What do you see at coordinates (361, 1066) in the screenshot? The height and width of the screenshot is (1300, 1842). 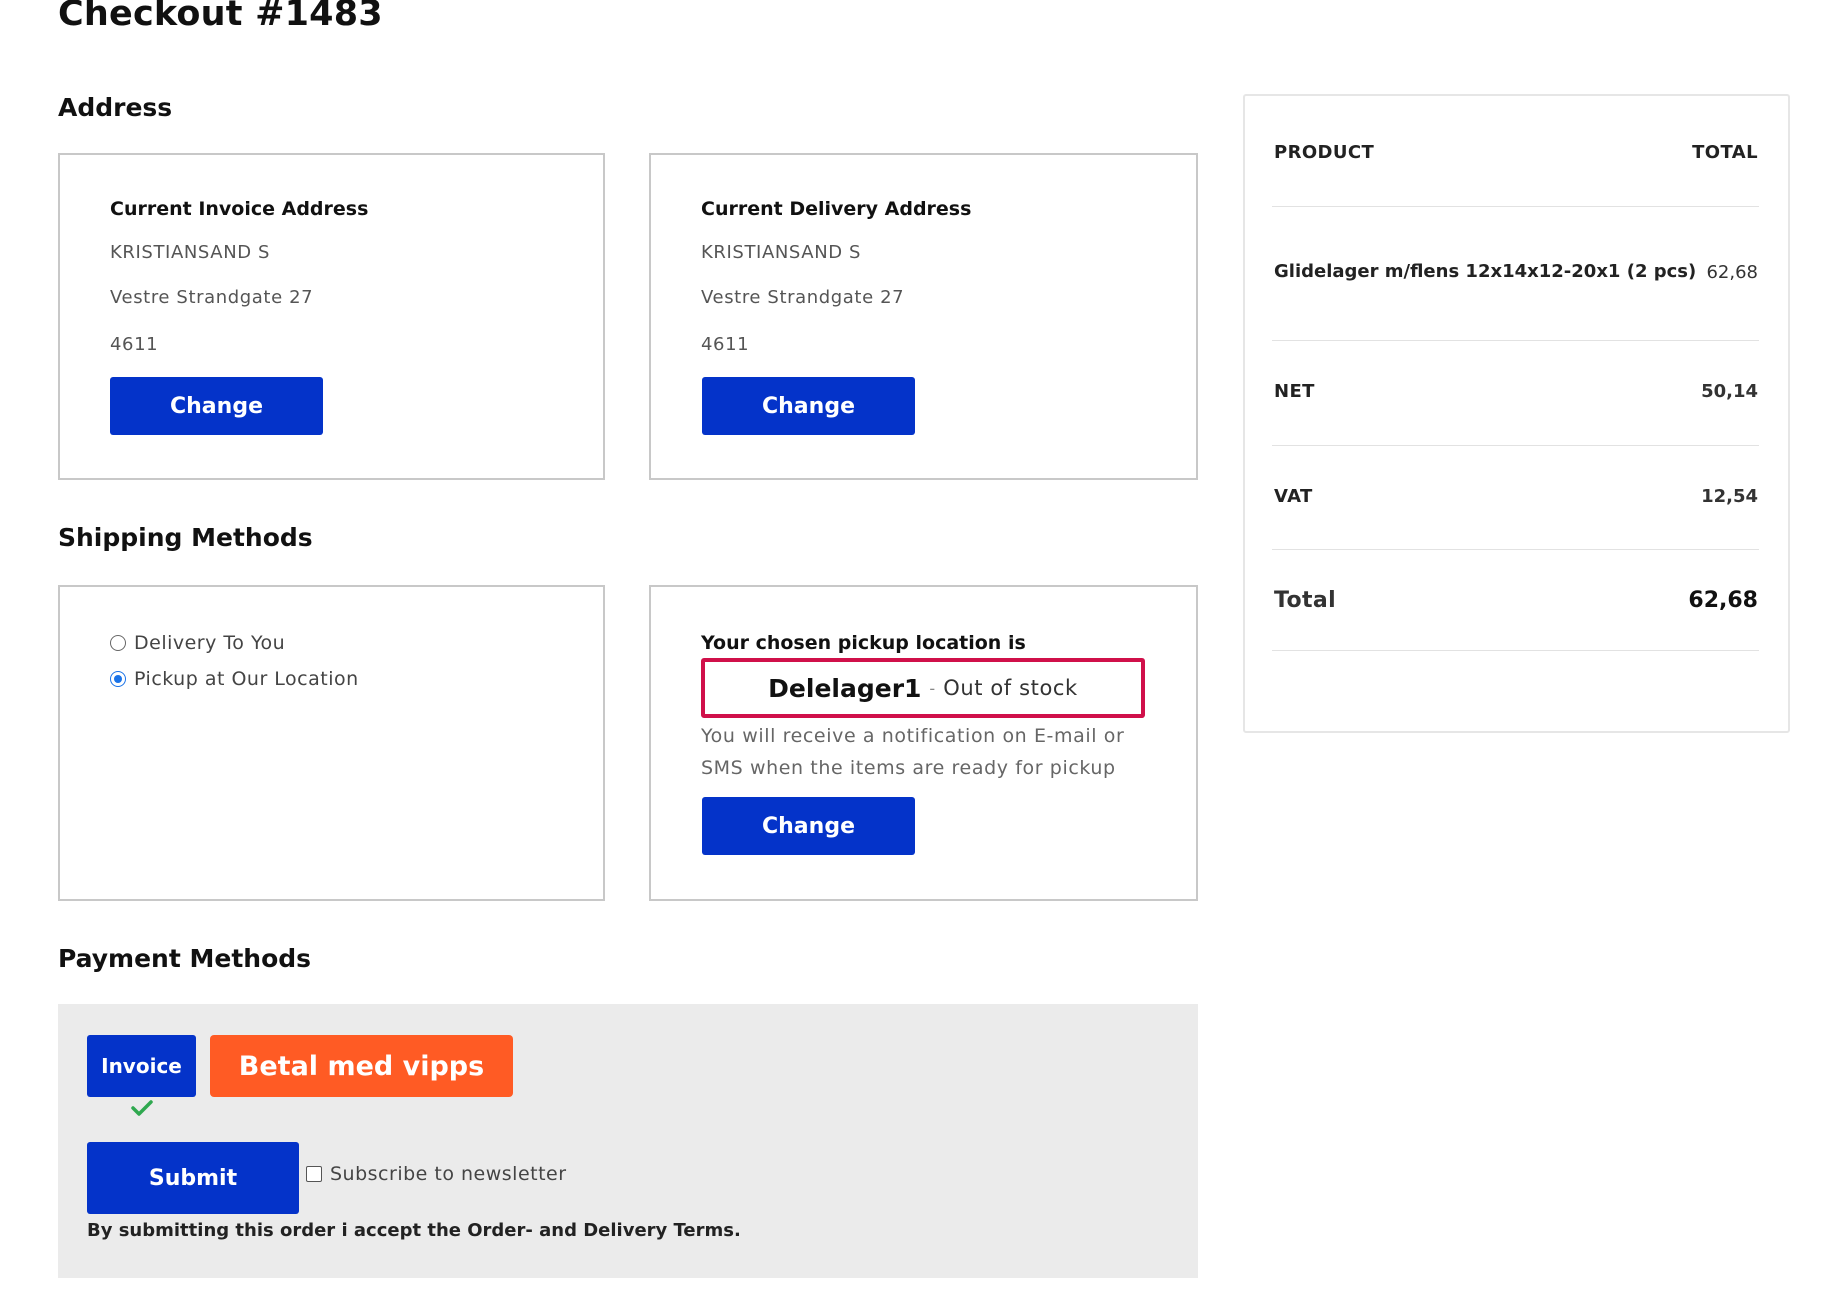 I see `vipps-payment-button: Betal med vipps` at bounding box center [361, 1066].